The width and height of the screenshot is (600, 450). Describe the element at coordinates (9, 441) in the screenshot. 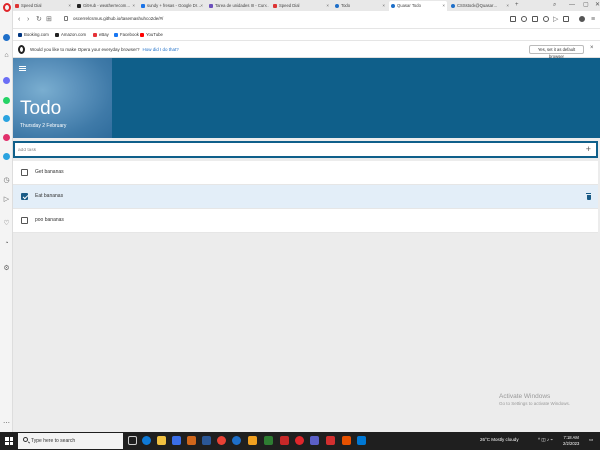

I see `windows-start-icon` at that location.